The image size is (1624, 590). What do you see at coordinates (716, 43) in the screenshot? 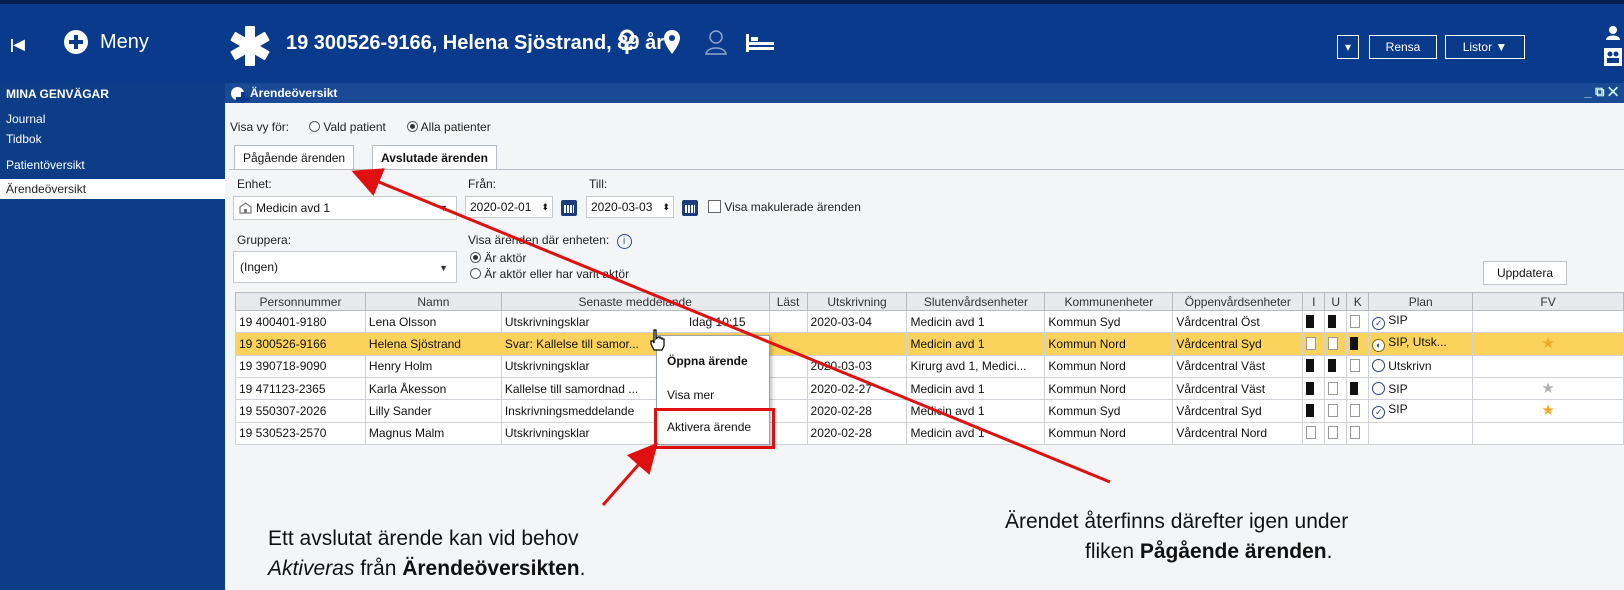
I see `person-outline-icon` at bounding box center [716, 43].